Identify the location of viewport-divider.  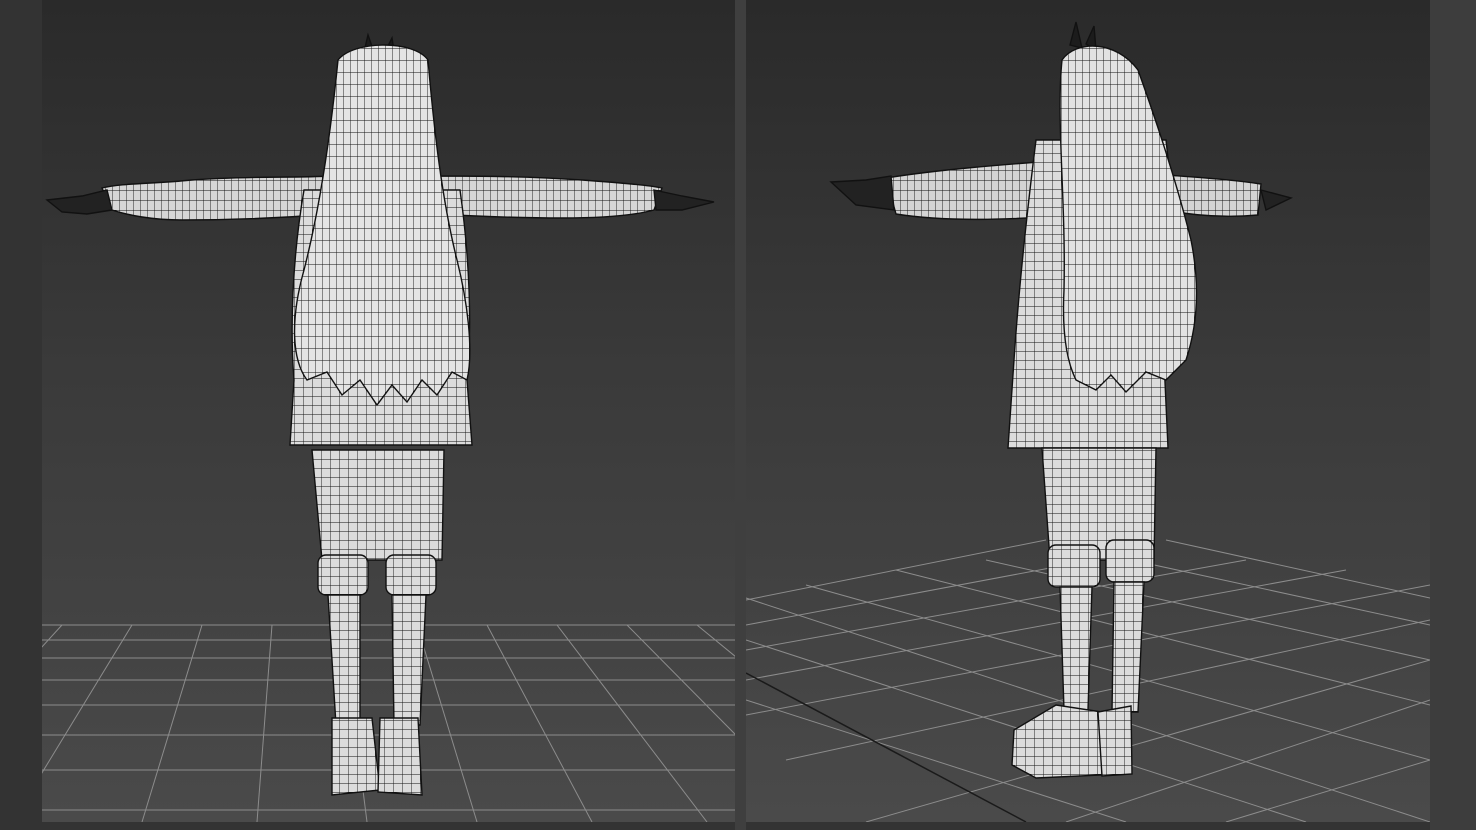
(740, 415).